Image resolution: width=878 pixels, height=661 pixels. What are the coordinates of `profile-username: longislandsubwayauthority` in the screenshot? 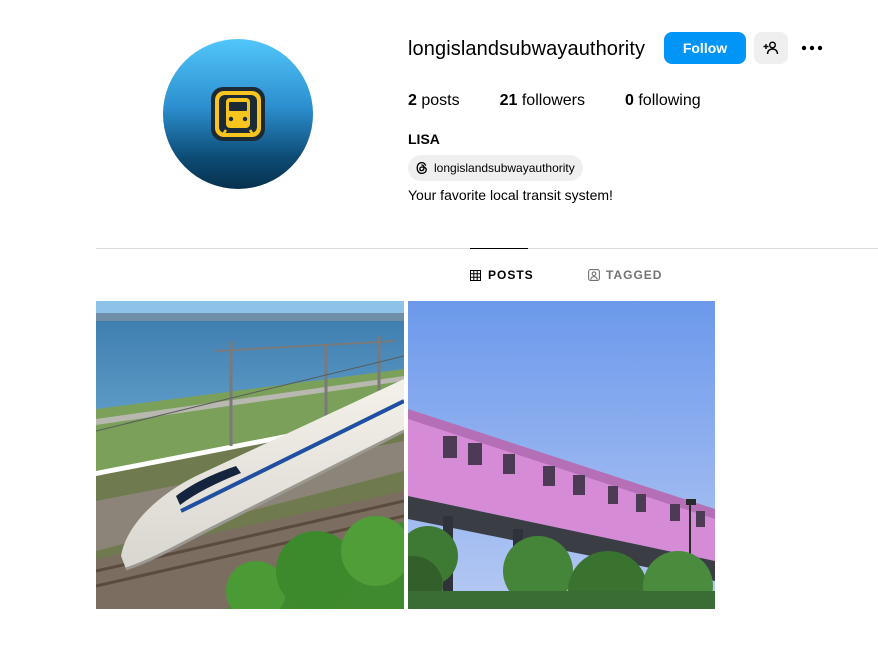 It's located at (527, 49).